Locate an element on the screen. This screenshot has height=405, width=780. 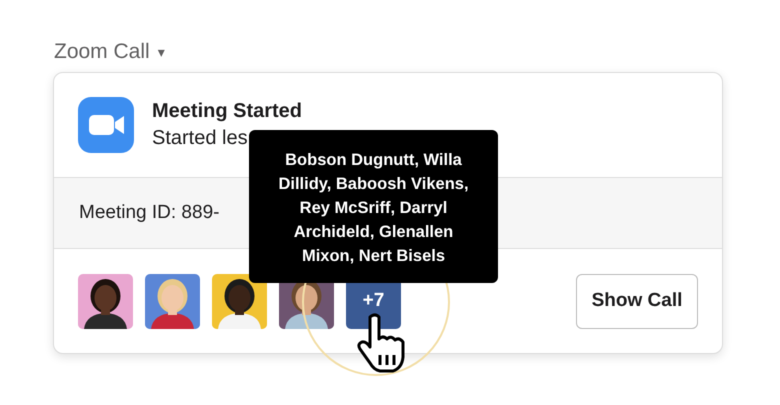
meeting-title: Meeting Started is located at coordinates (227, 111).